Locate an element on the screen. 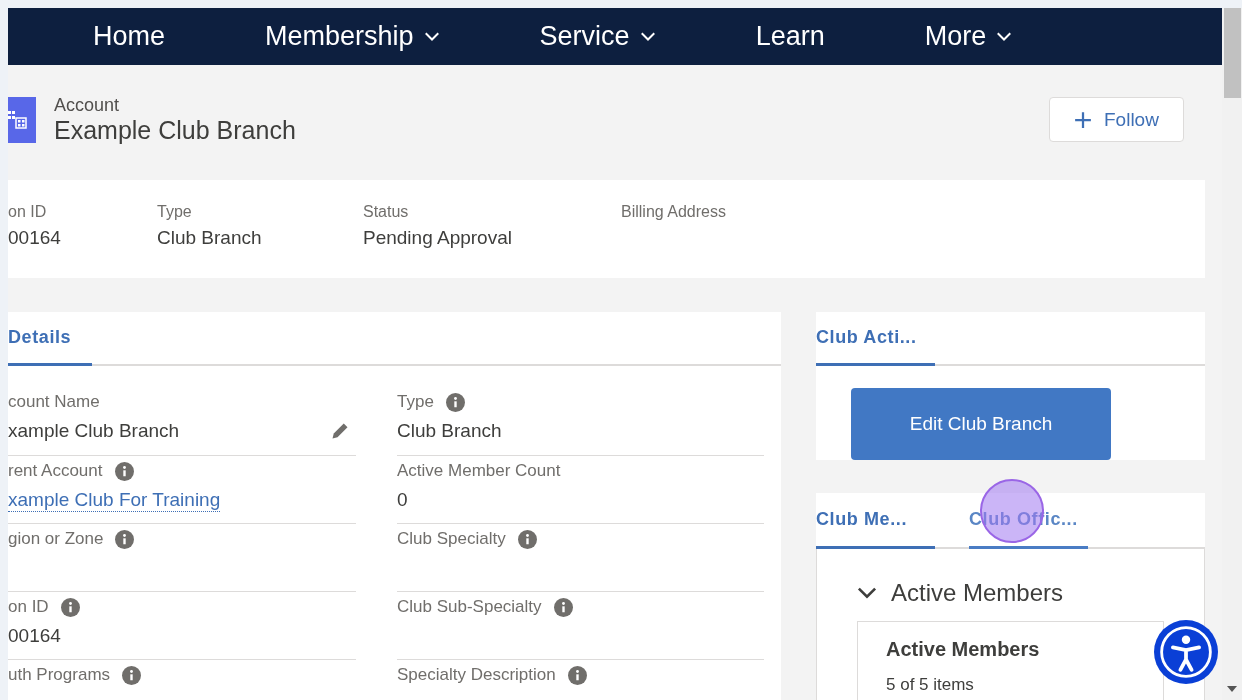 Image resolution: width=1242 pixels, height=700 pixels. tab: Details is located at coordinates (50, 339).